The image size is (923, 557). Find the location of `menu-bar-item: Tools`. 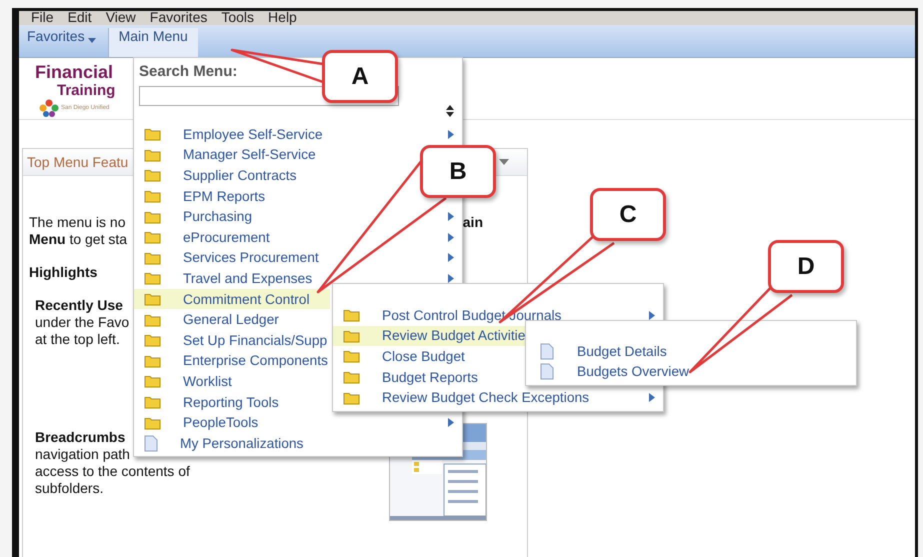

menu-bar-item: Tools is located at coordinates (237, 18).